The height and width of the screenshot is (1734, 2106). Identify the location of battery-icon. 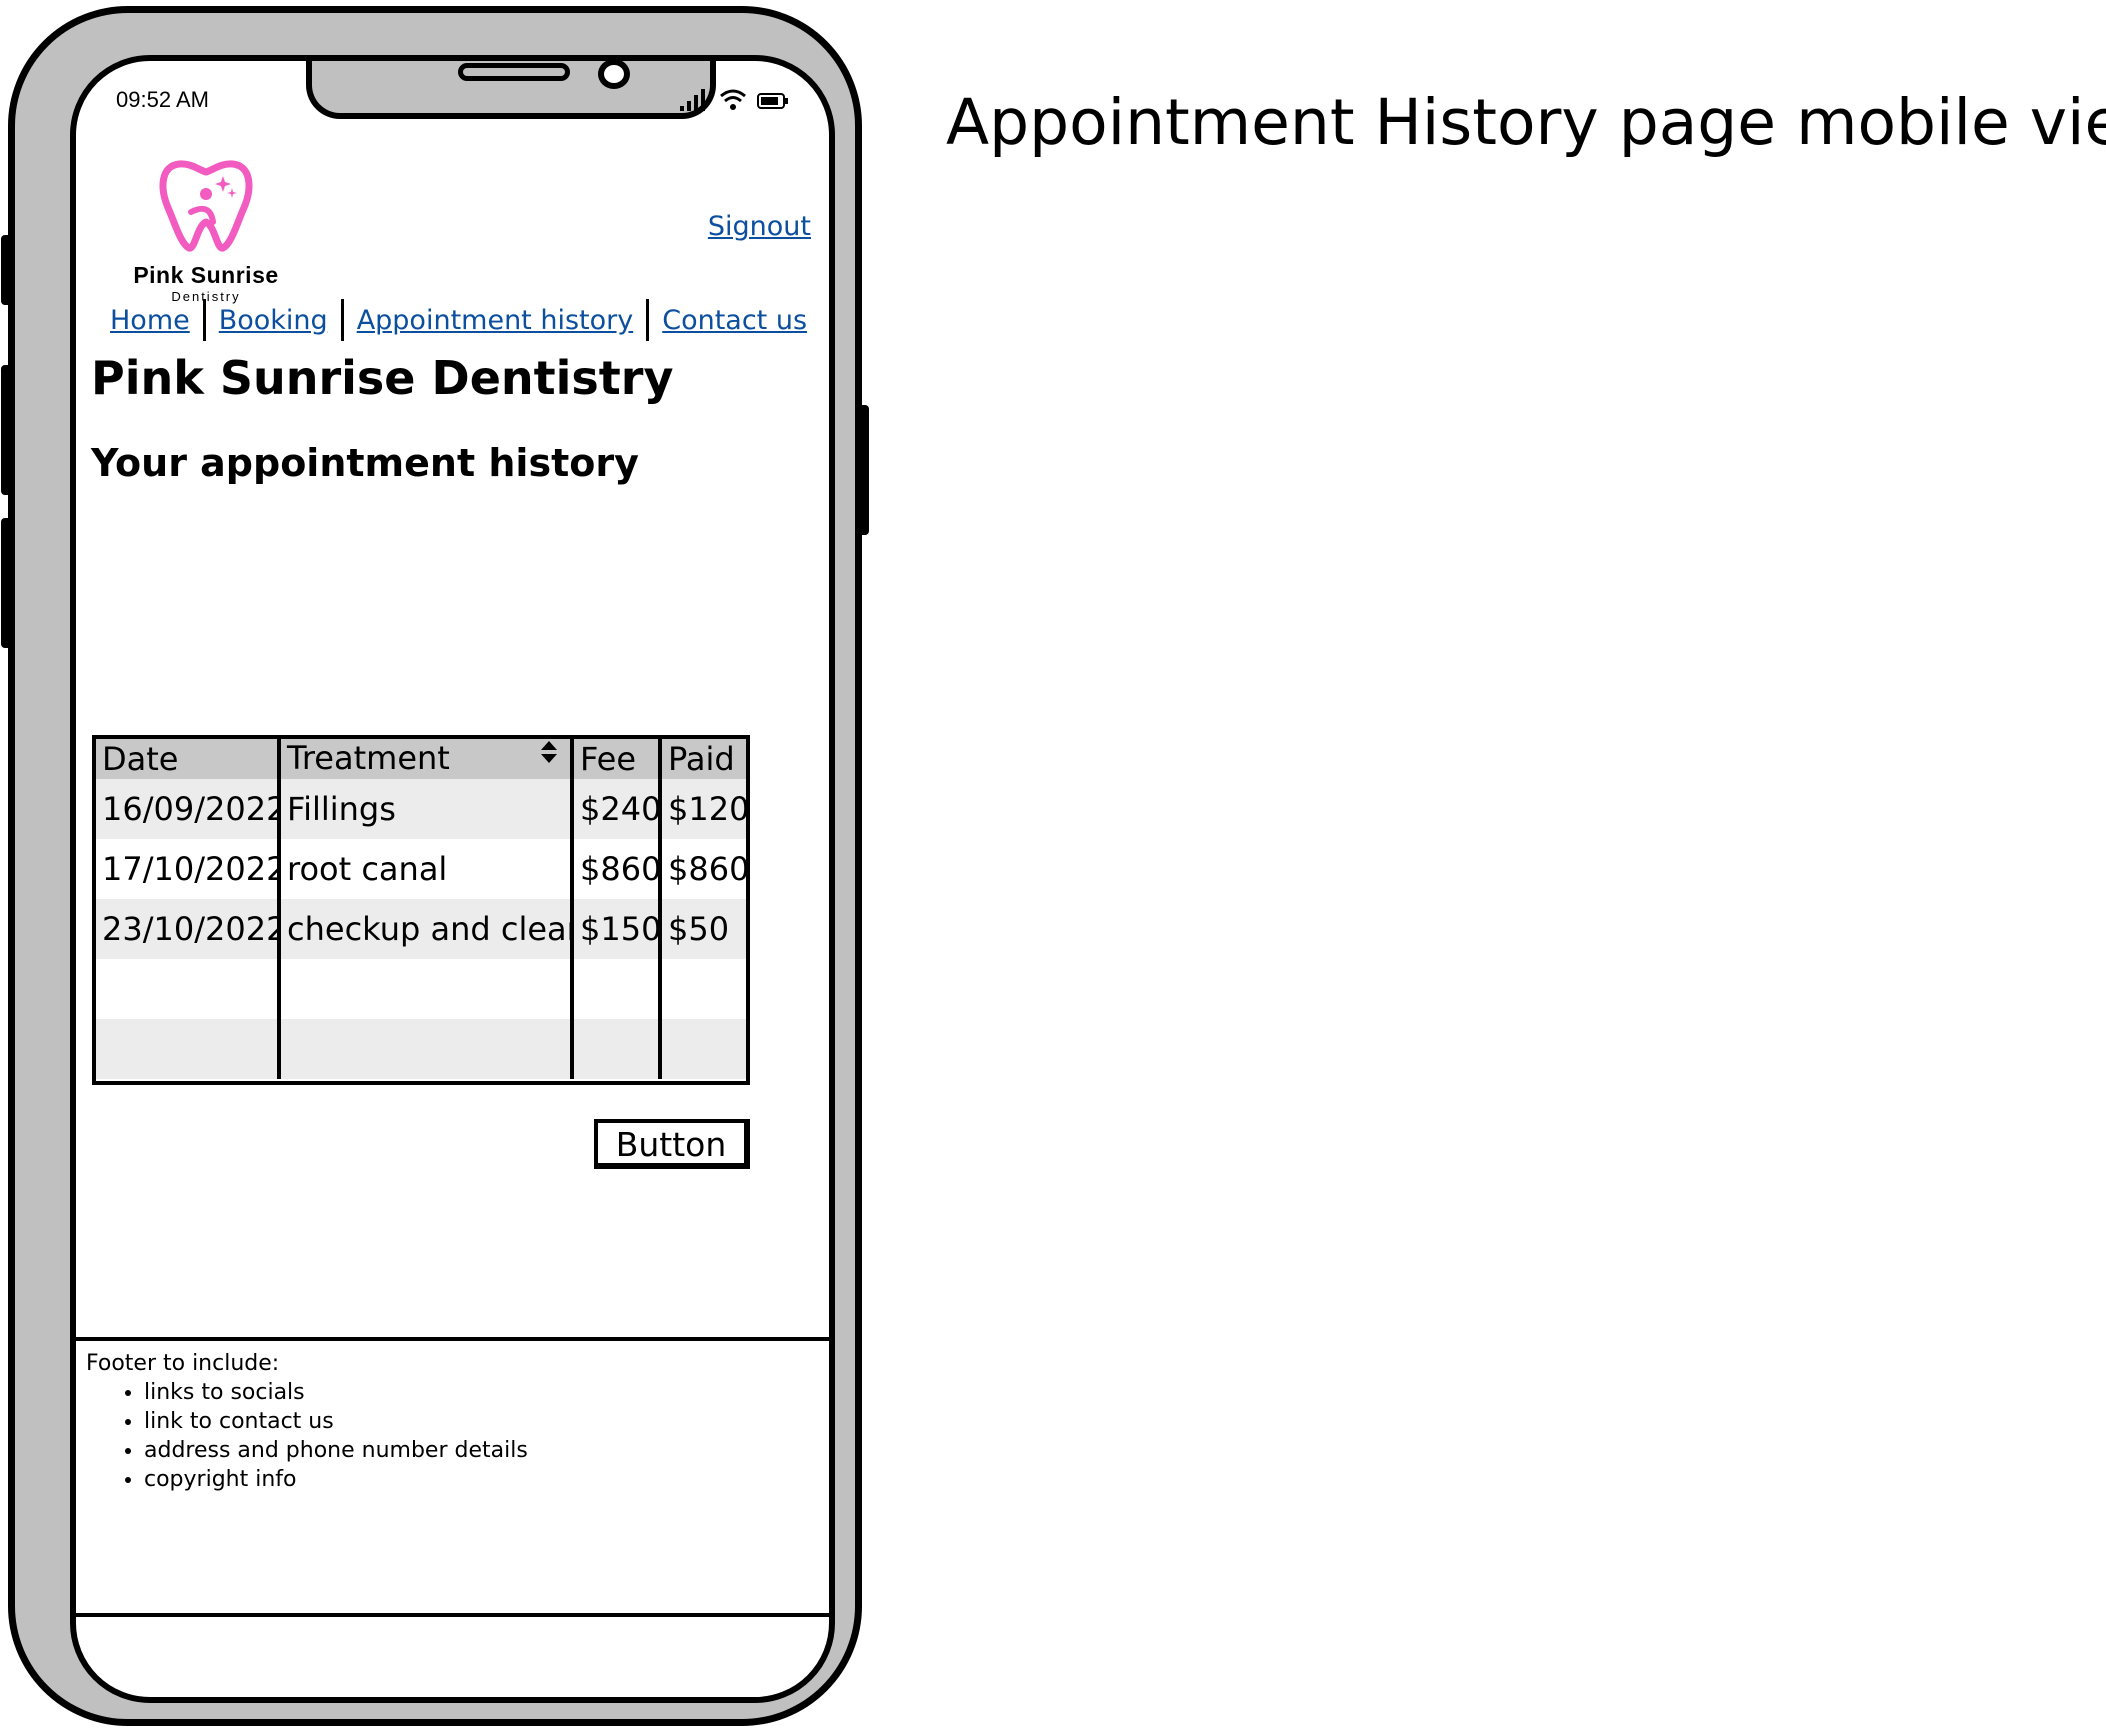
(772, 101).